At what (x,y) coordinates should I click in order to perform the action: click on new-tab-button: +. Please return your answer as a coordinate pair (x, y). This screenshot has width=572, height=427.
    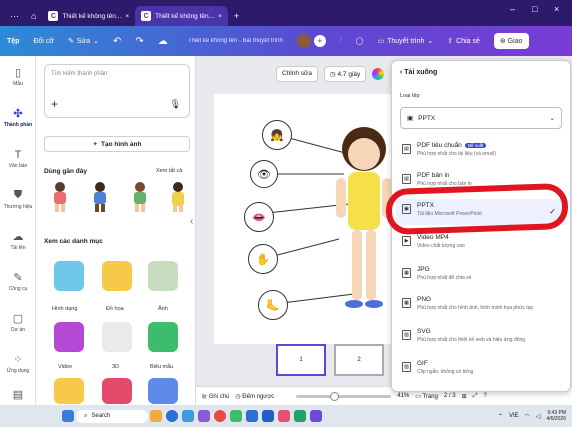
    Looking at the image, I should click on (236, 16).